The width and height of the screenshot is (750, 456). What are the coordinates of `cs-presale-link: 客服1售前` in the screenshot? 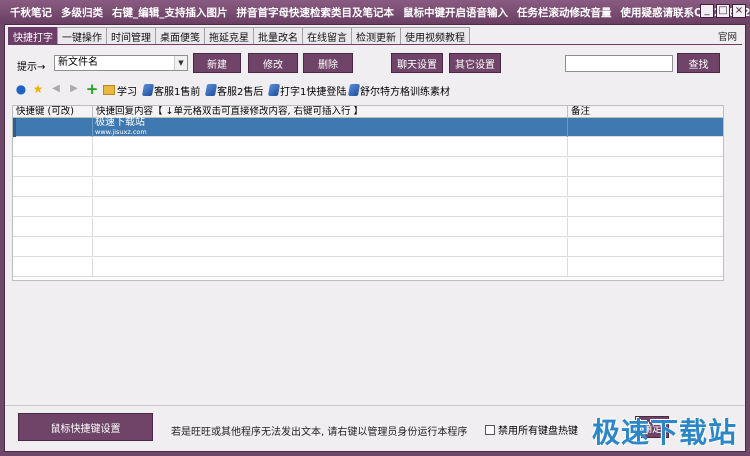 It's located at (171, 90).